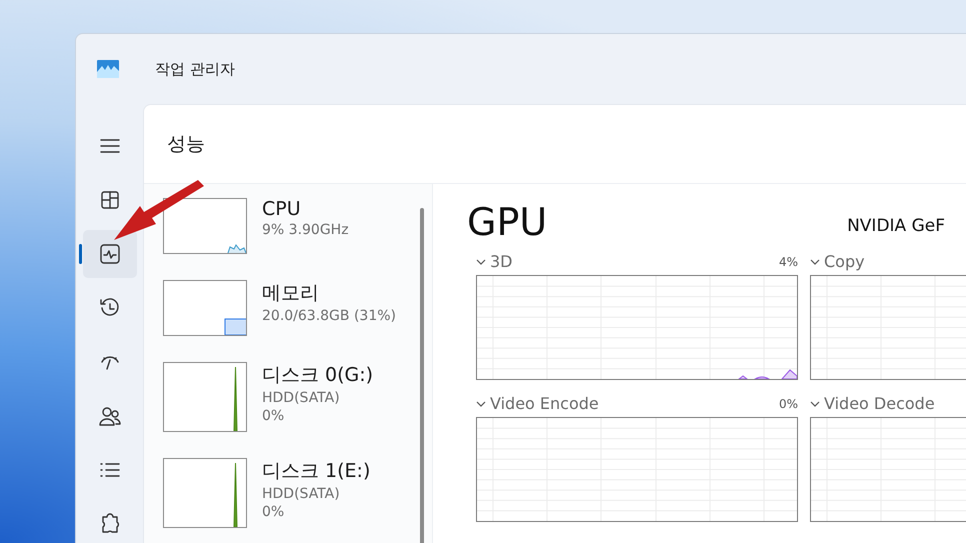  What do you see at coordinates (186, 144) in the screenshot?
I see `page-title: 성능` at bounding box center [186, 144].